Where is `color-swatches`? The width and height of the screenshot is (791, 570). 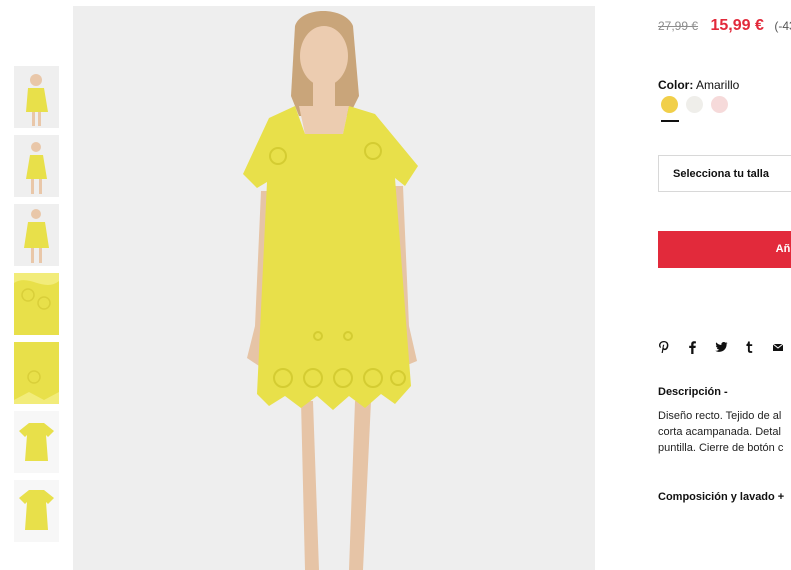 color-swatches is located at coordinates (698, 107).